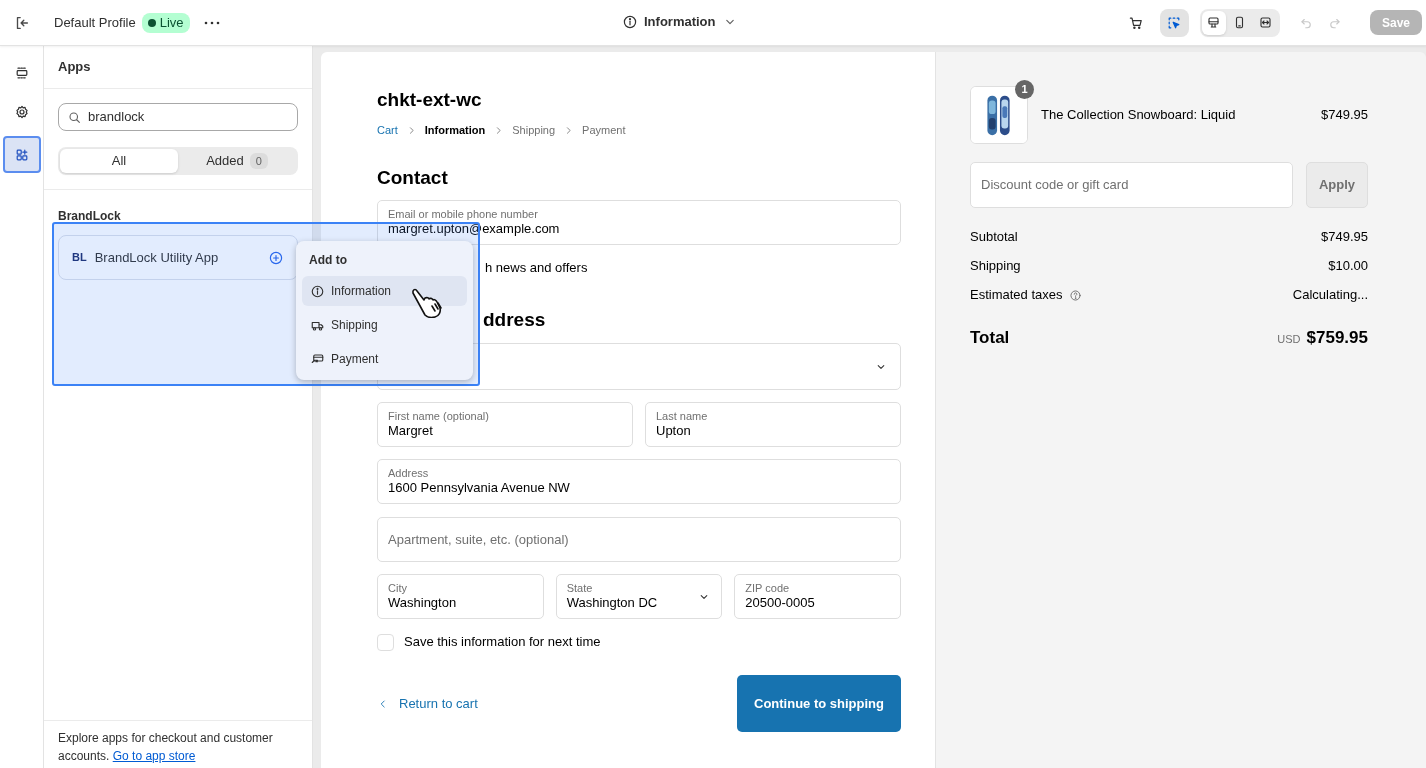 Image resolution: width=1426 pixels, height=768 pixels. I want to click on count-badge: 0, so click(258, 161).